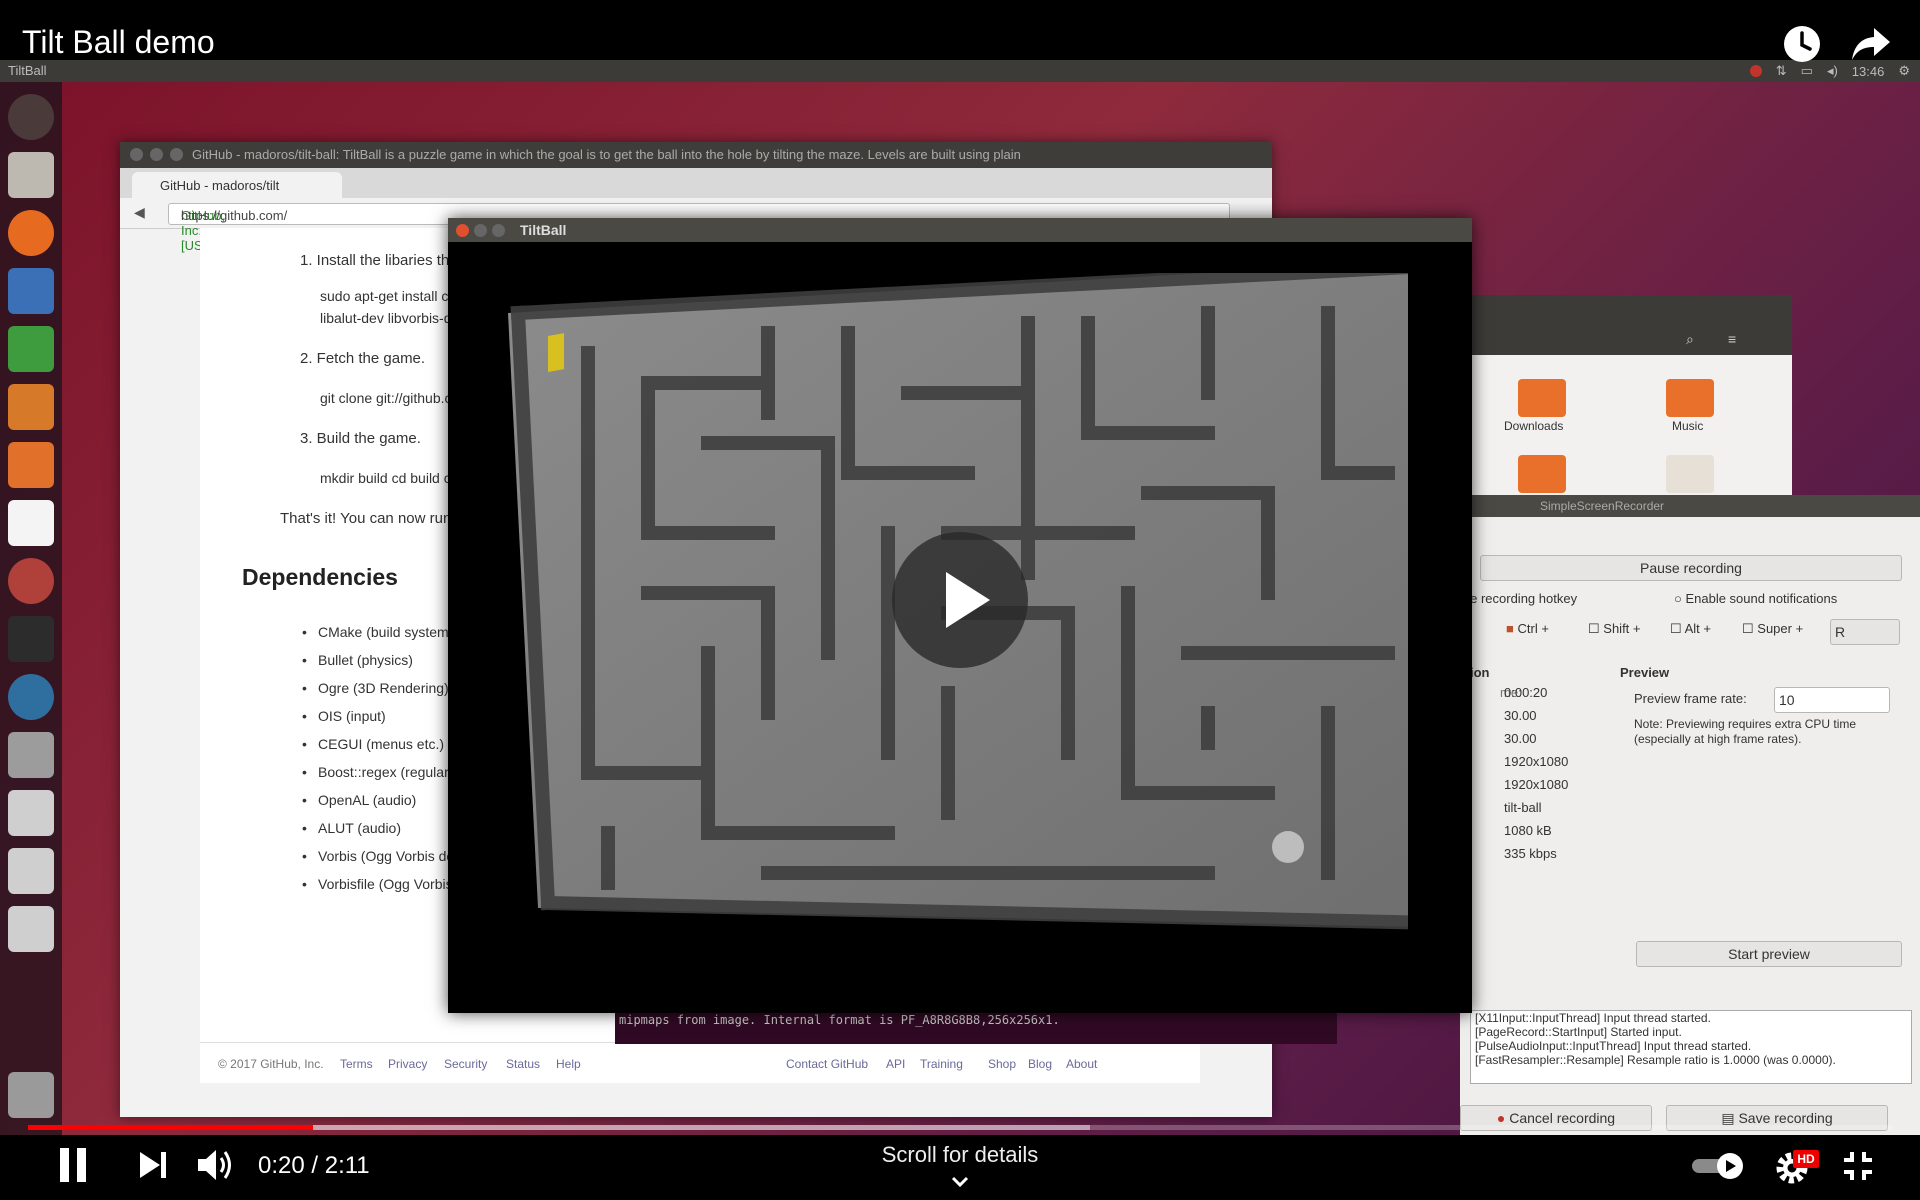  What do you see at coordinates (556, 352) in the screenshot?
I see `start-marker` at bounding box center [556, 352].